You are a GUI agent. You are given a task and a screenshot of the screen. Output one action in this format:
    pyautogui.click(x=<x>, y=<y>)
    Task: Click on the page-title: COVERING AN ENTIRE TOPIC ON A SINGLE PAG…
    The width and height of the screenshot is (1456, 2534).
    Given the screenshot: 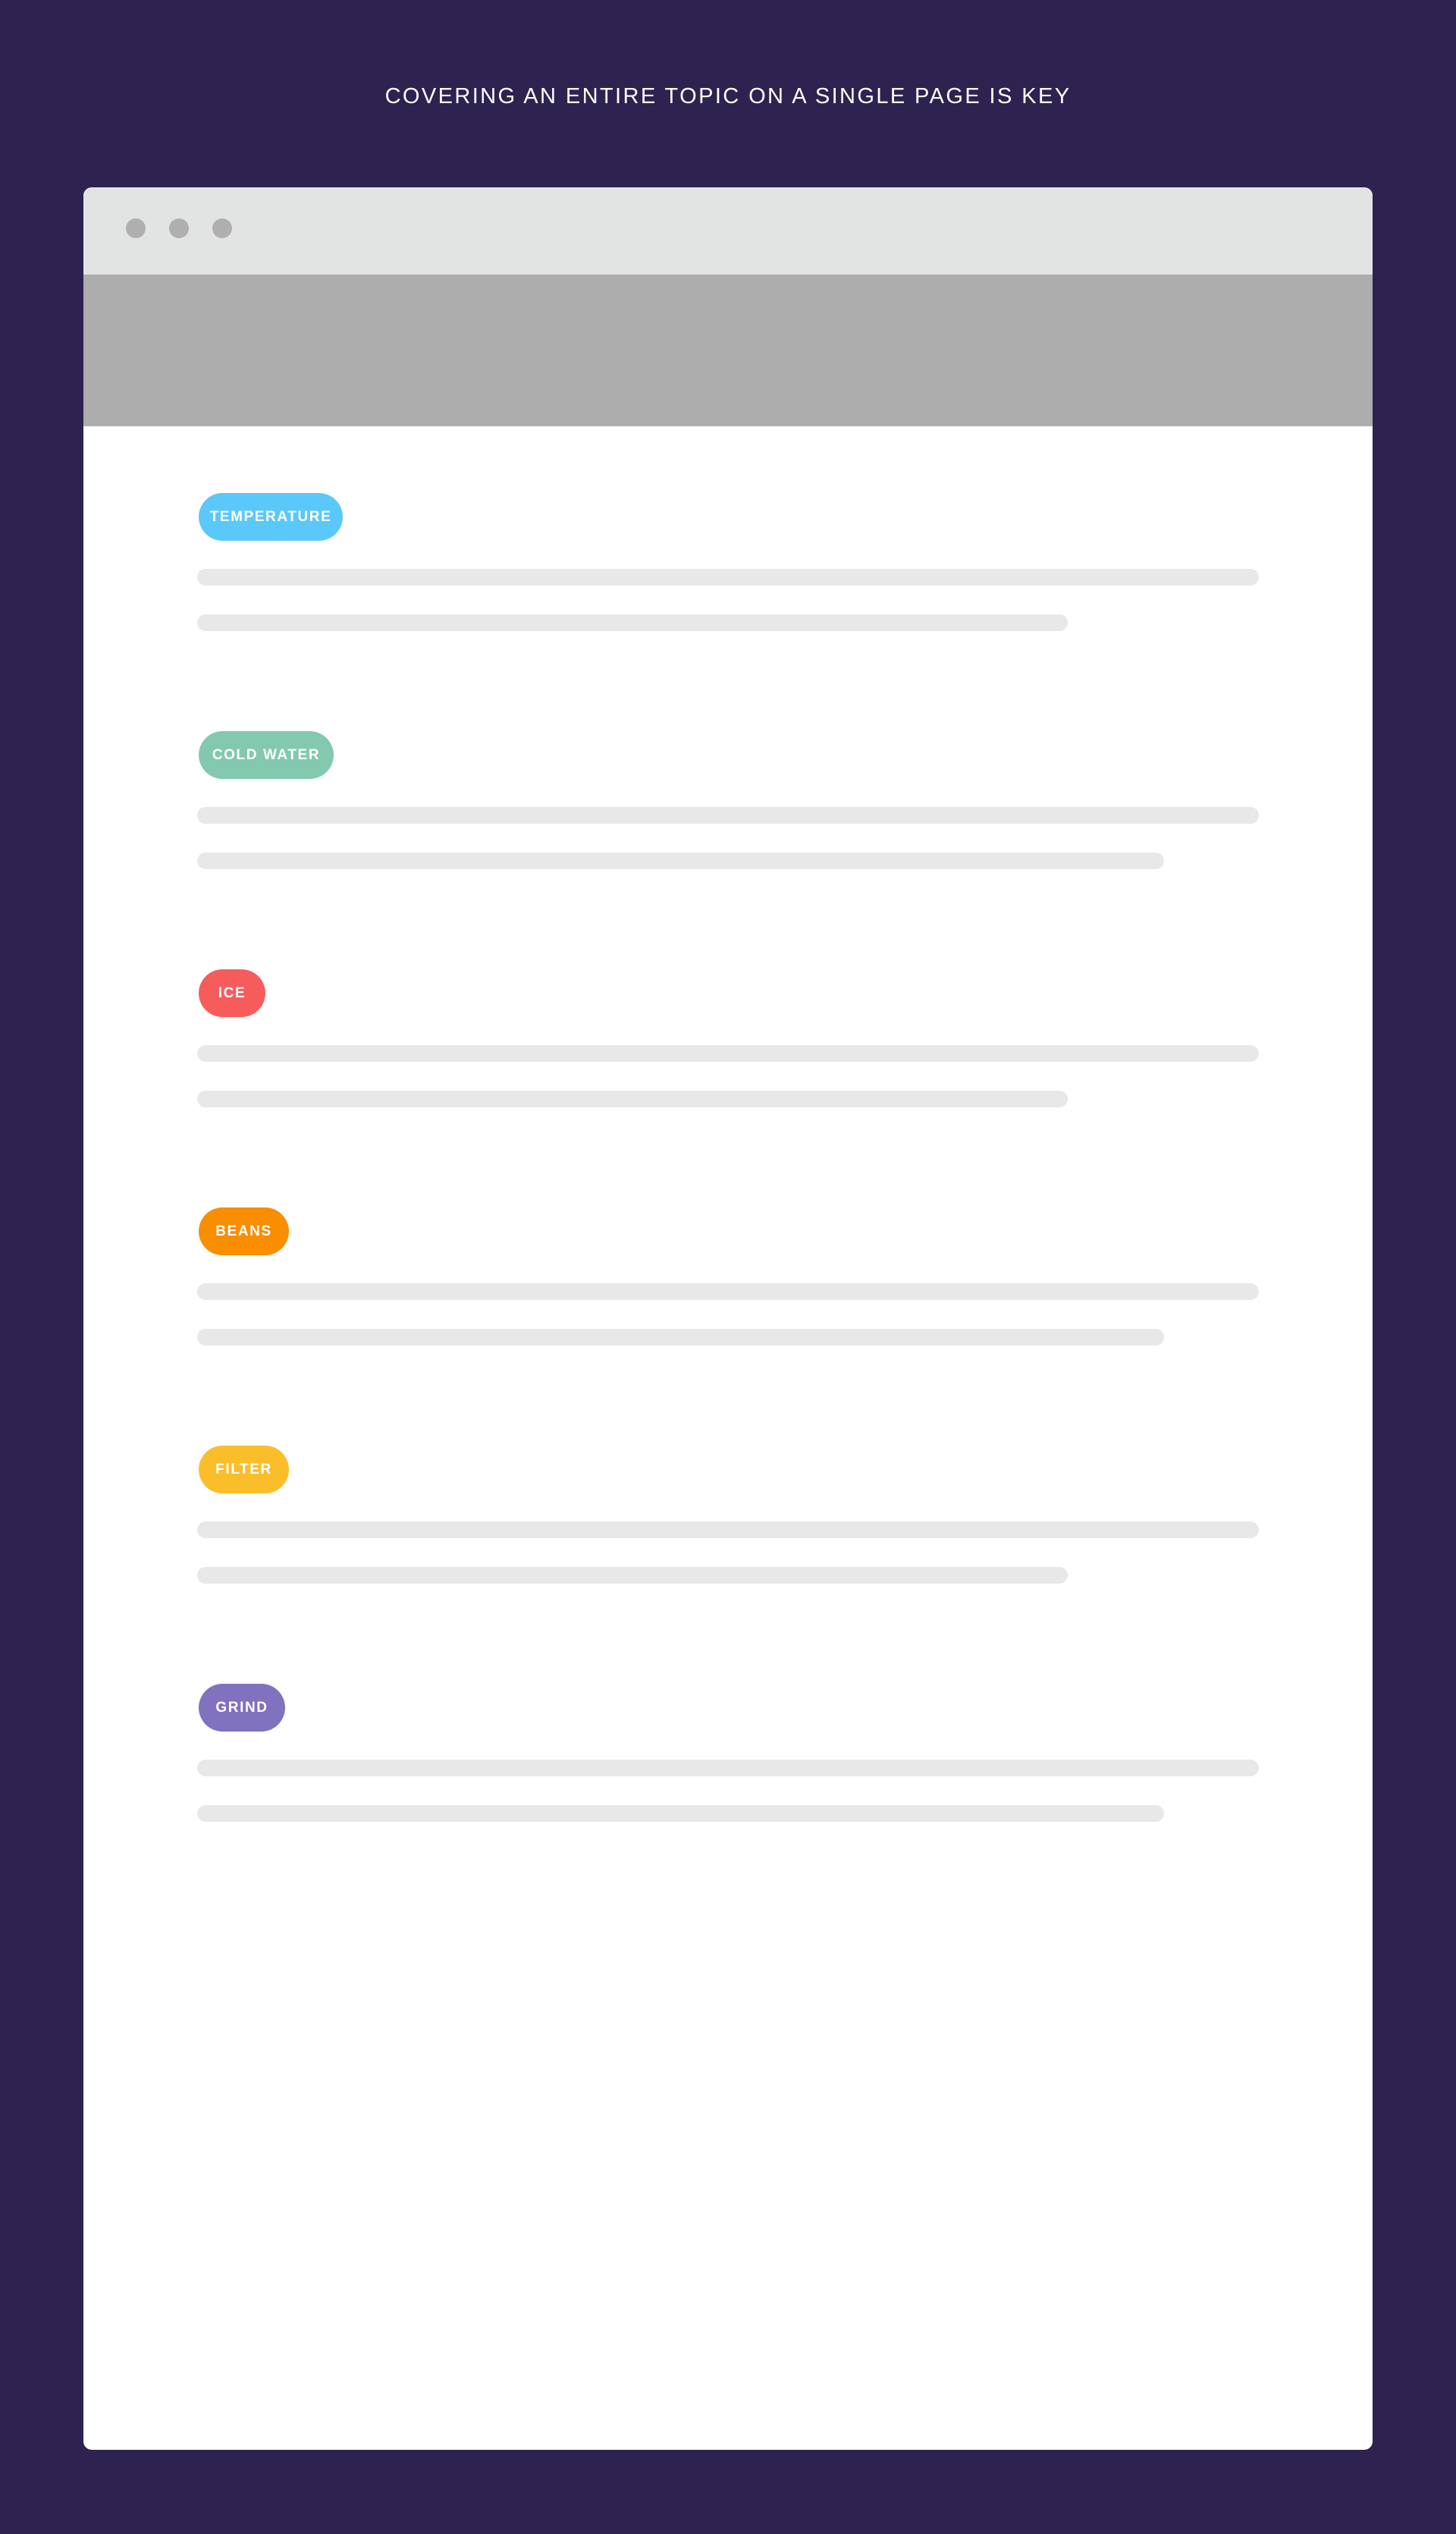 What is the action you would take?
    pyautogui.click(x=728, y=96)
    